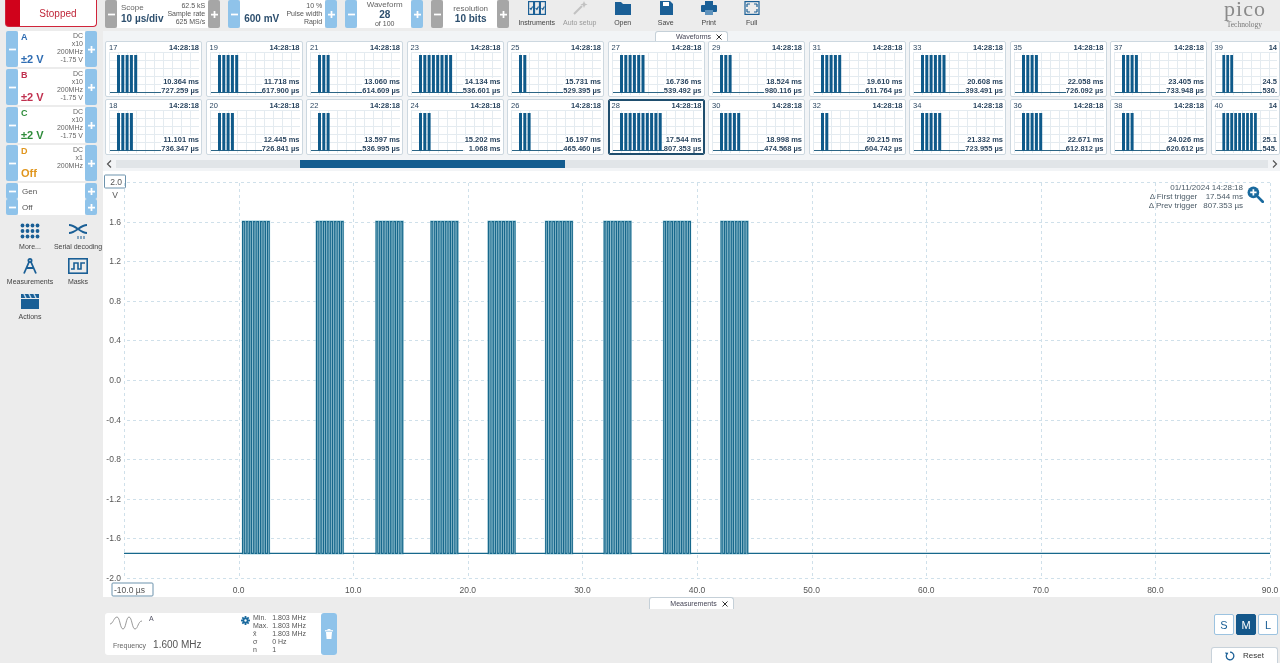  Describe the element at coordinates (25, 75) in the screenshot. I see `channel-name: B` at that location.